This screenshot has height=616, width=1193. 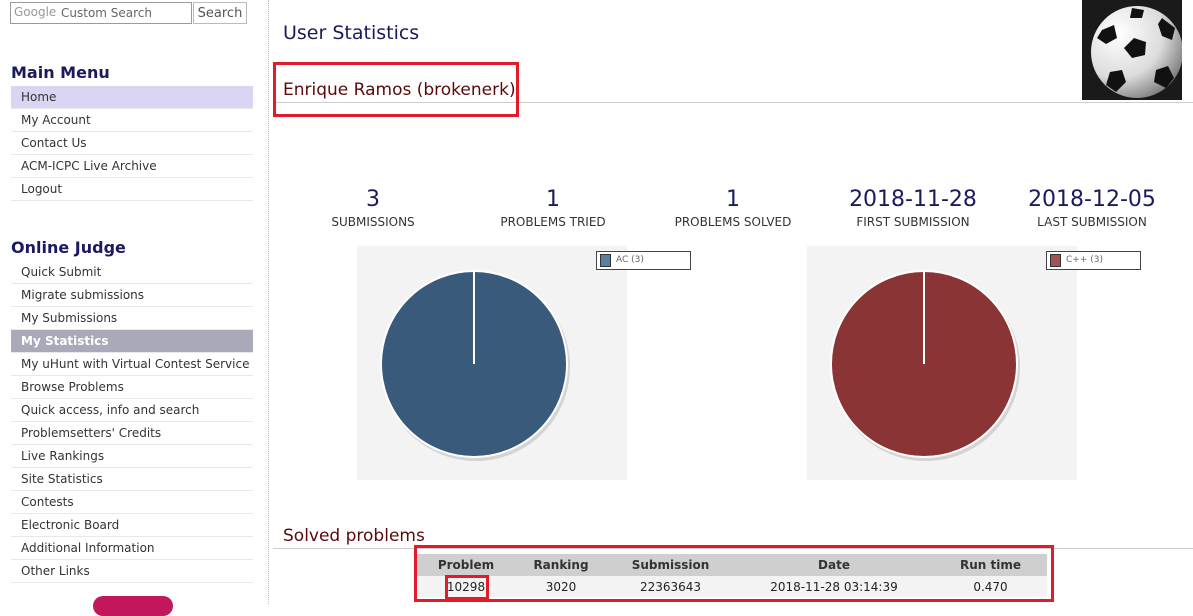 What do you see at coordinates (132, 433) in the screenshot?
I see `judge-menu-item: Problemsetters' Credits` at bounding box center [132, 433].